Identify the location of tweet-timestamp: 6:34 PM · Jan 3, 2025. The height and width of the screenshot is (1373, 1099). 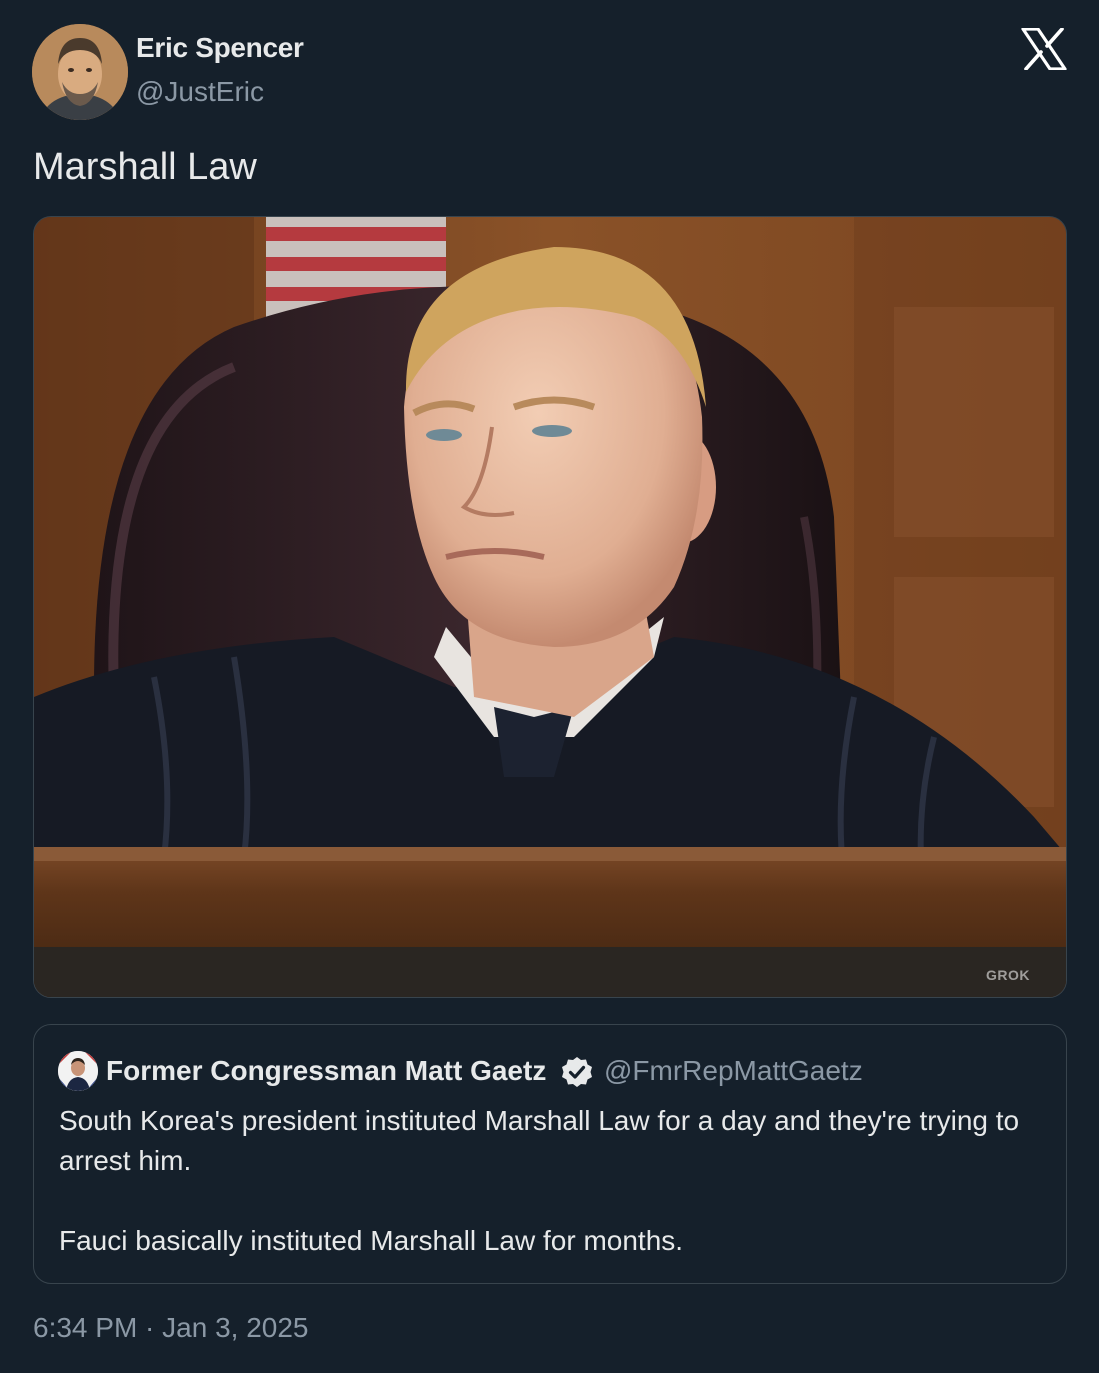
(171, 1328).